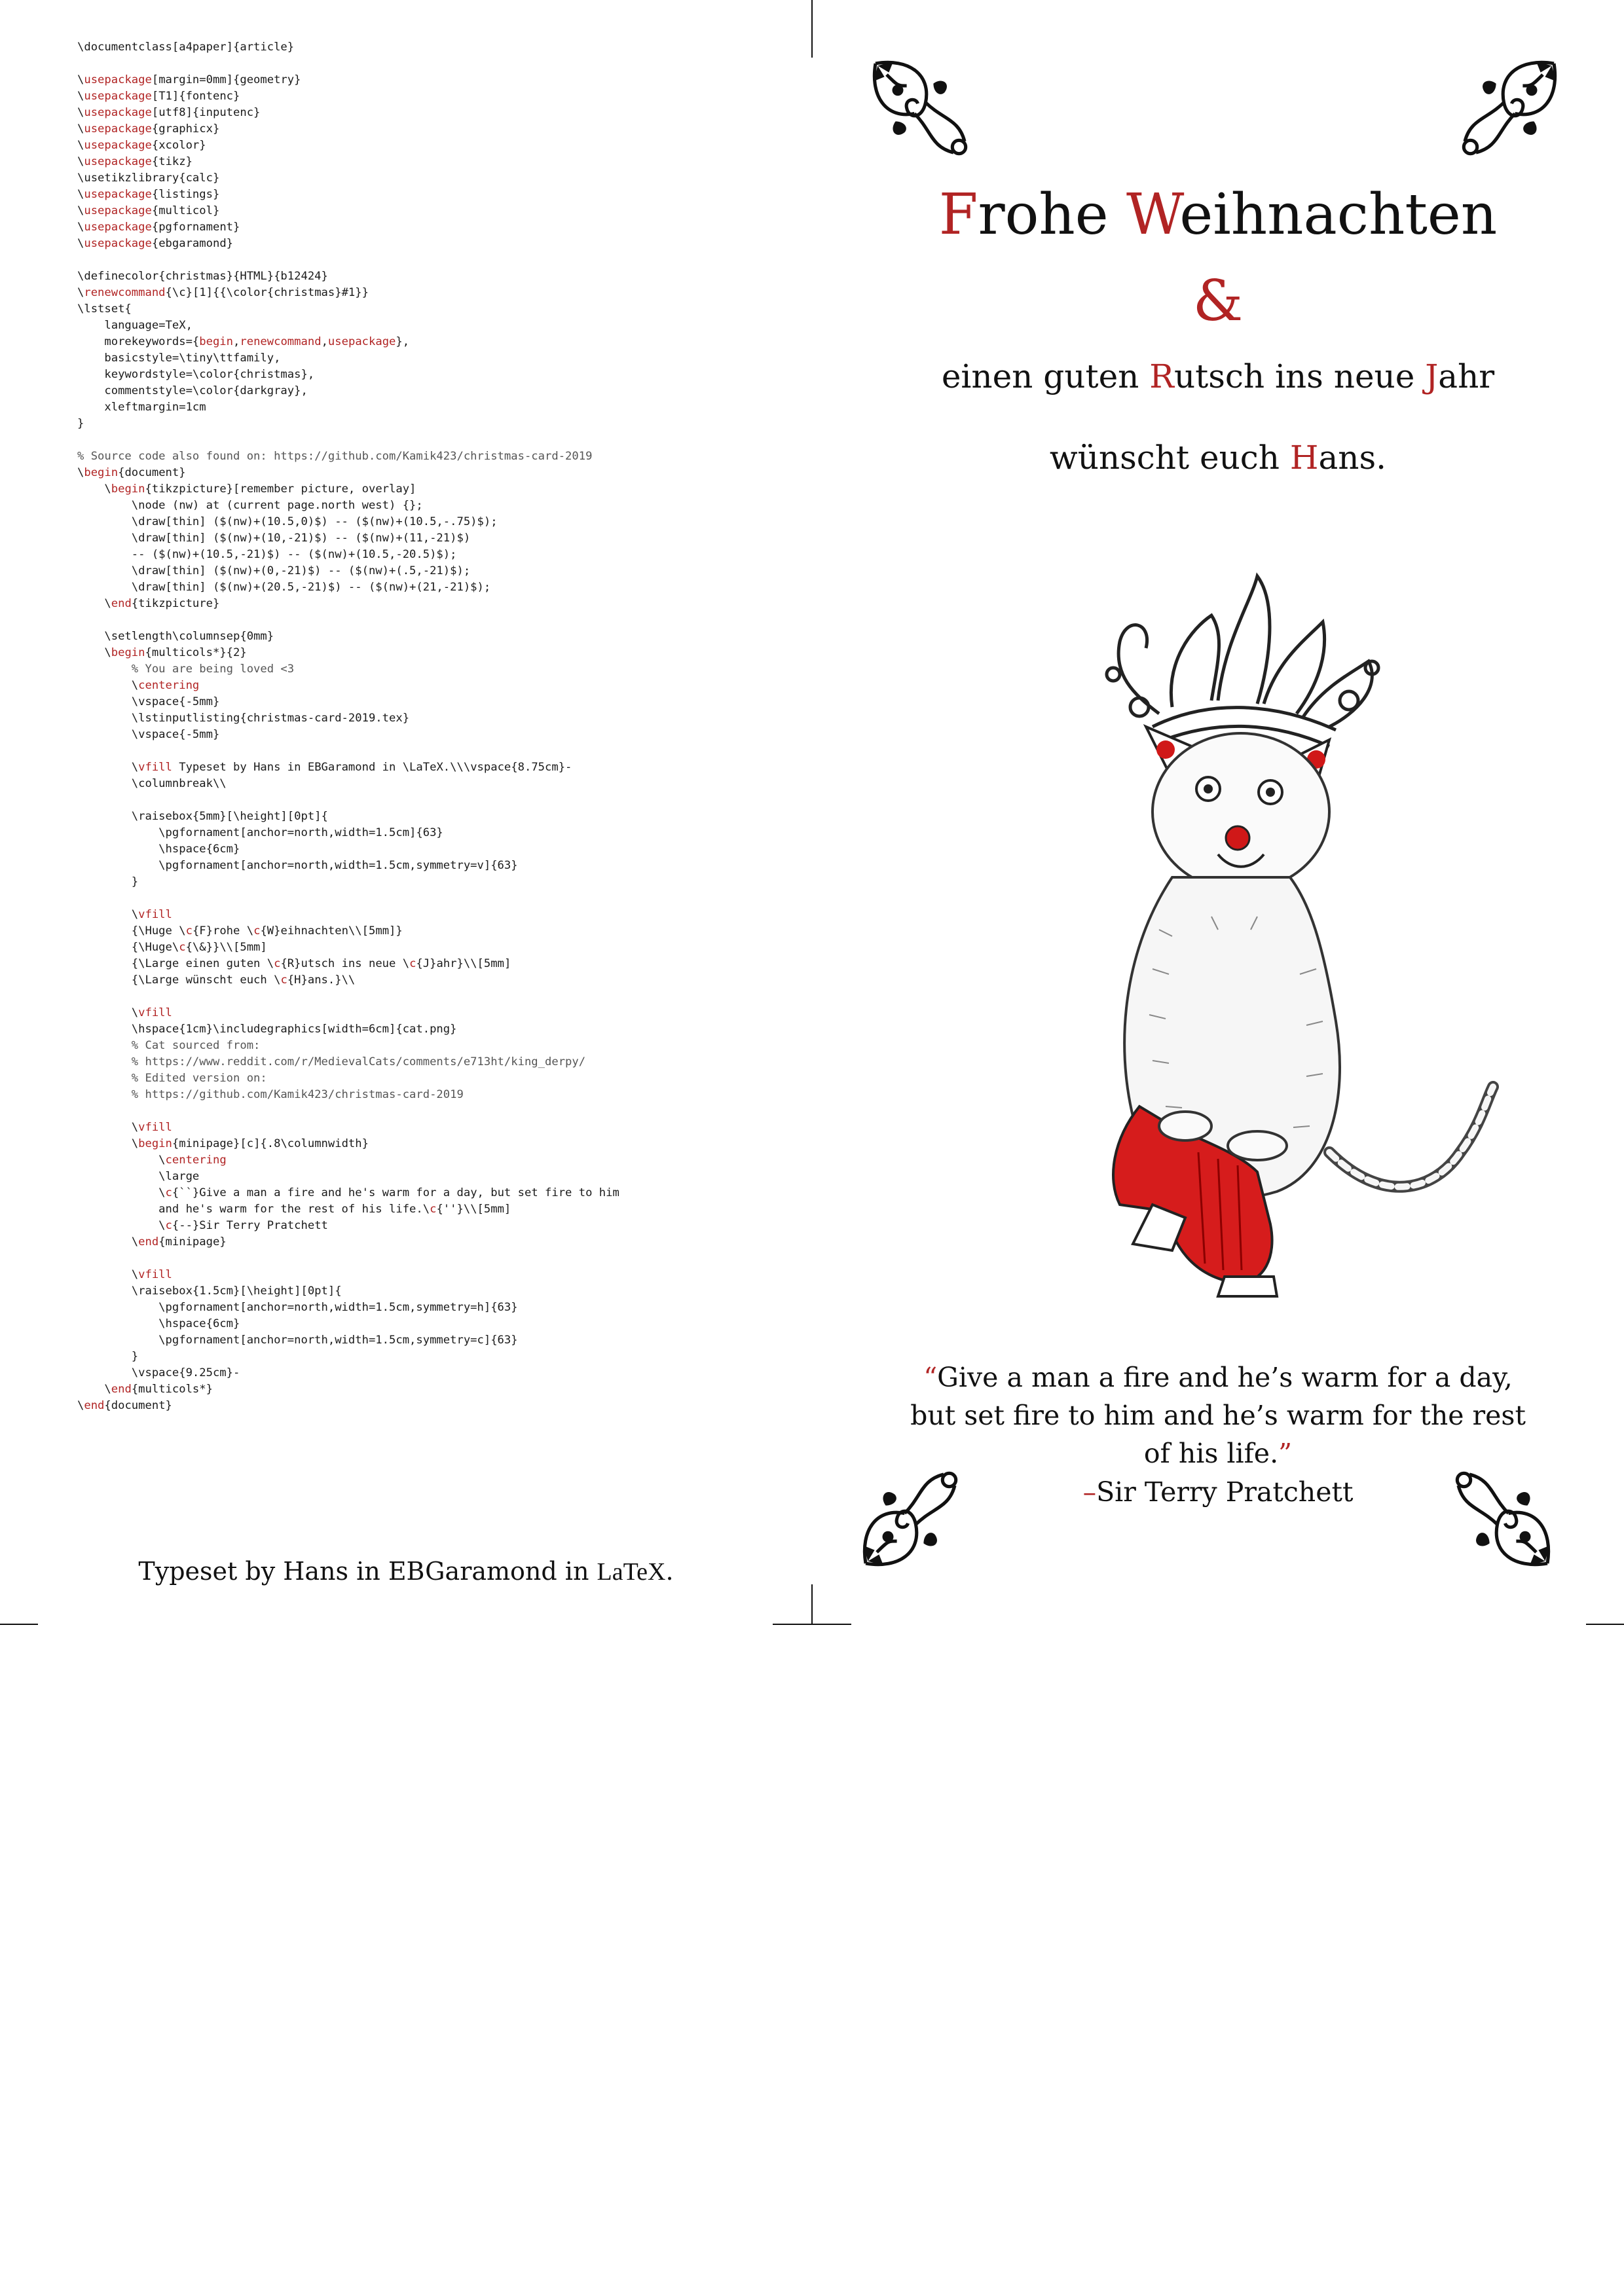  I want to click on title-initial-f: F, so click(958, 214).